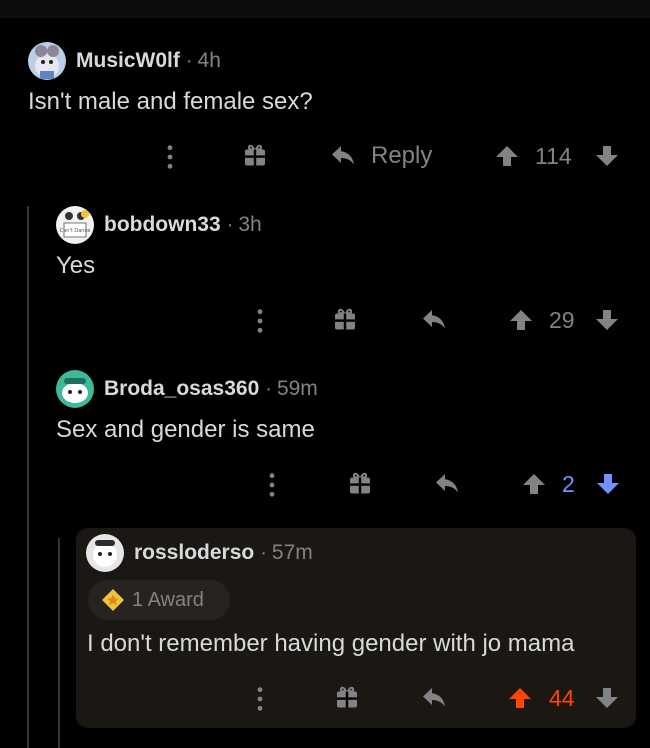 This screenshot has width=650, height=748. Describe the element at coordinates (194, 553) in the screenshot. I see `username: rossloderso` at that location.